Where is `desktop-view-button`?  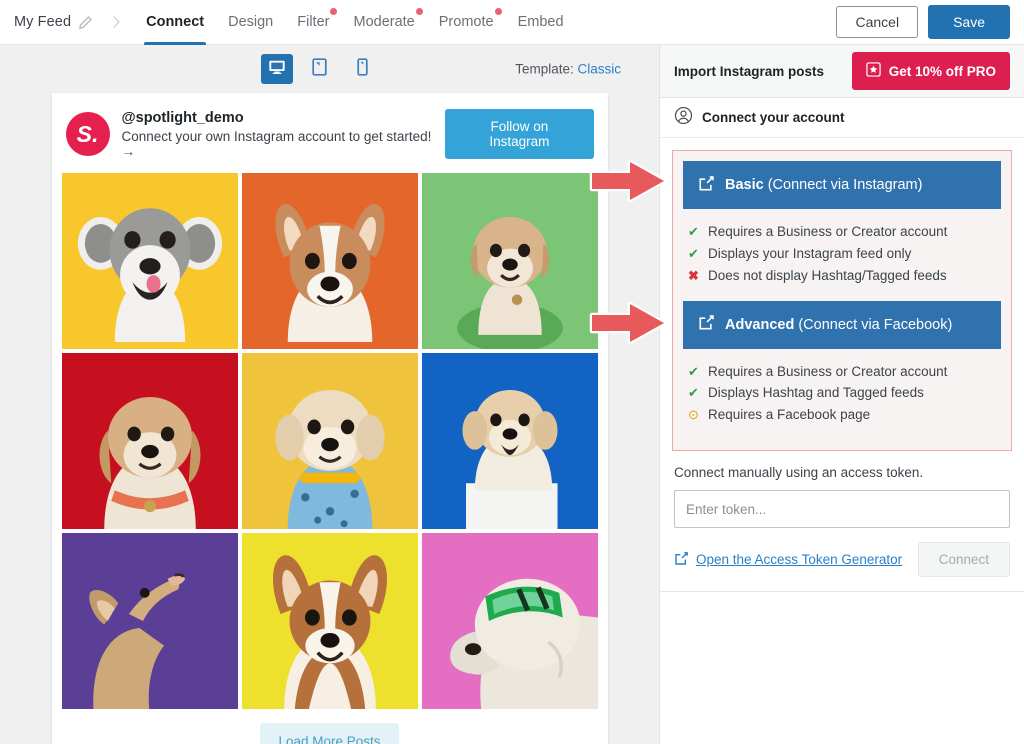 desktop-view-button is located at coordinates (276, 69).